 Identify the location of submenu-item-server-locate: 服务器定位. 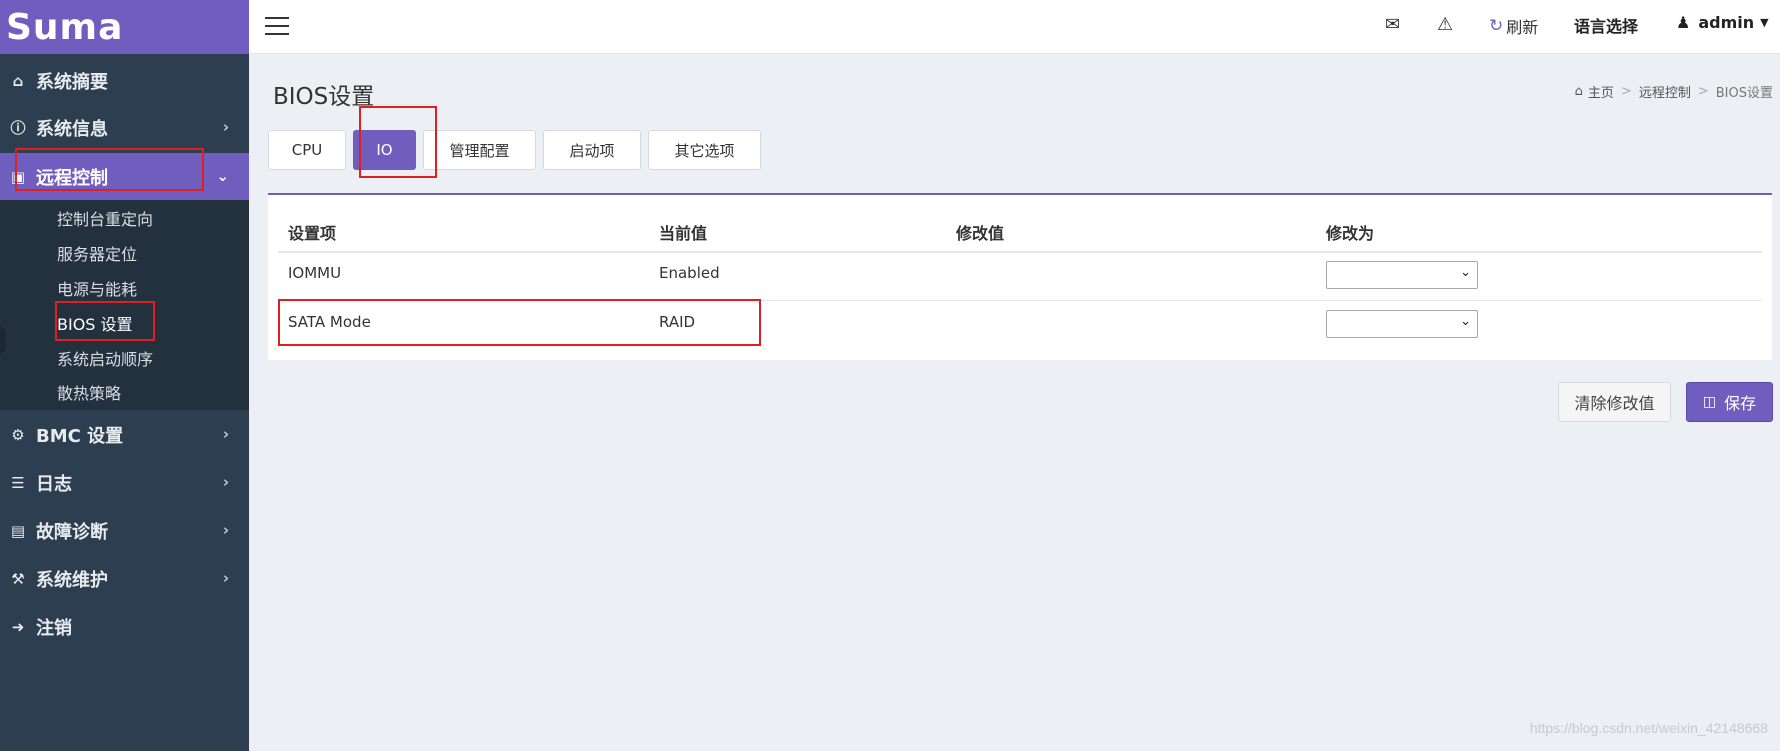
(97, 253).